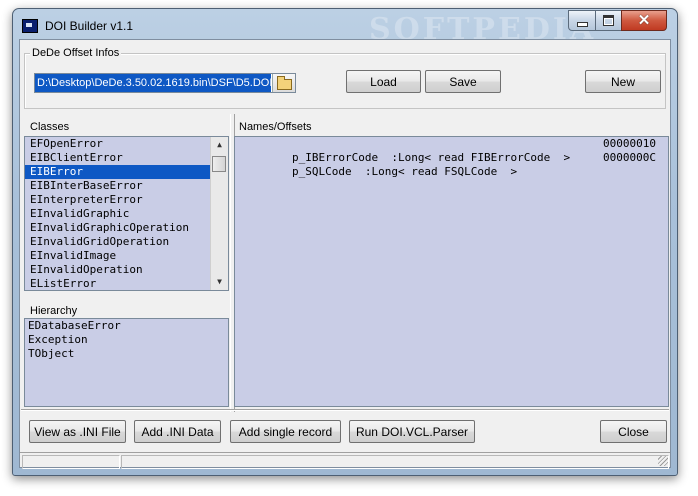 This screenshot has height=496, width=698. Describe the element at coordinates (395, 462) in the screenshot. I see `status-pane-right` at that location.